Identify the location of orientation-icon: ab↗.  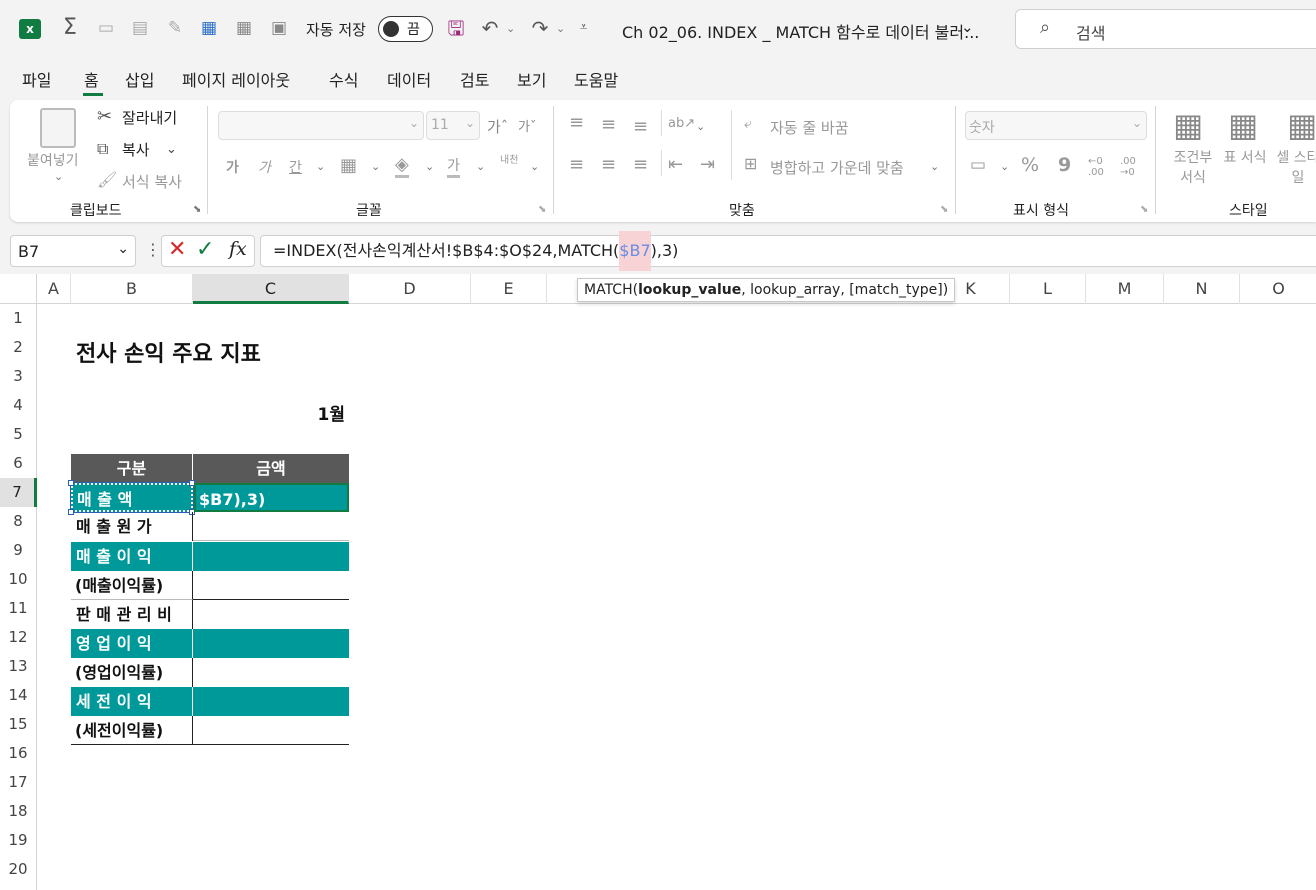
(681, 123).